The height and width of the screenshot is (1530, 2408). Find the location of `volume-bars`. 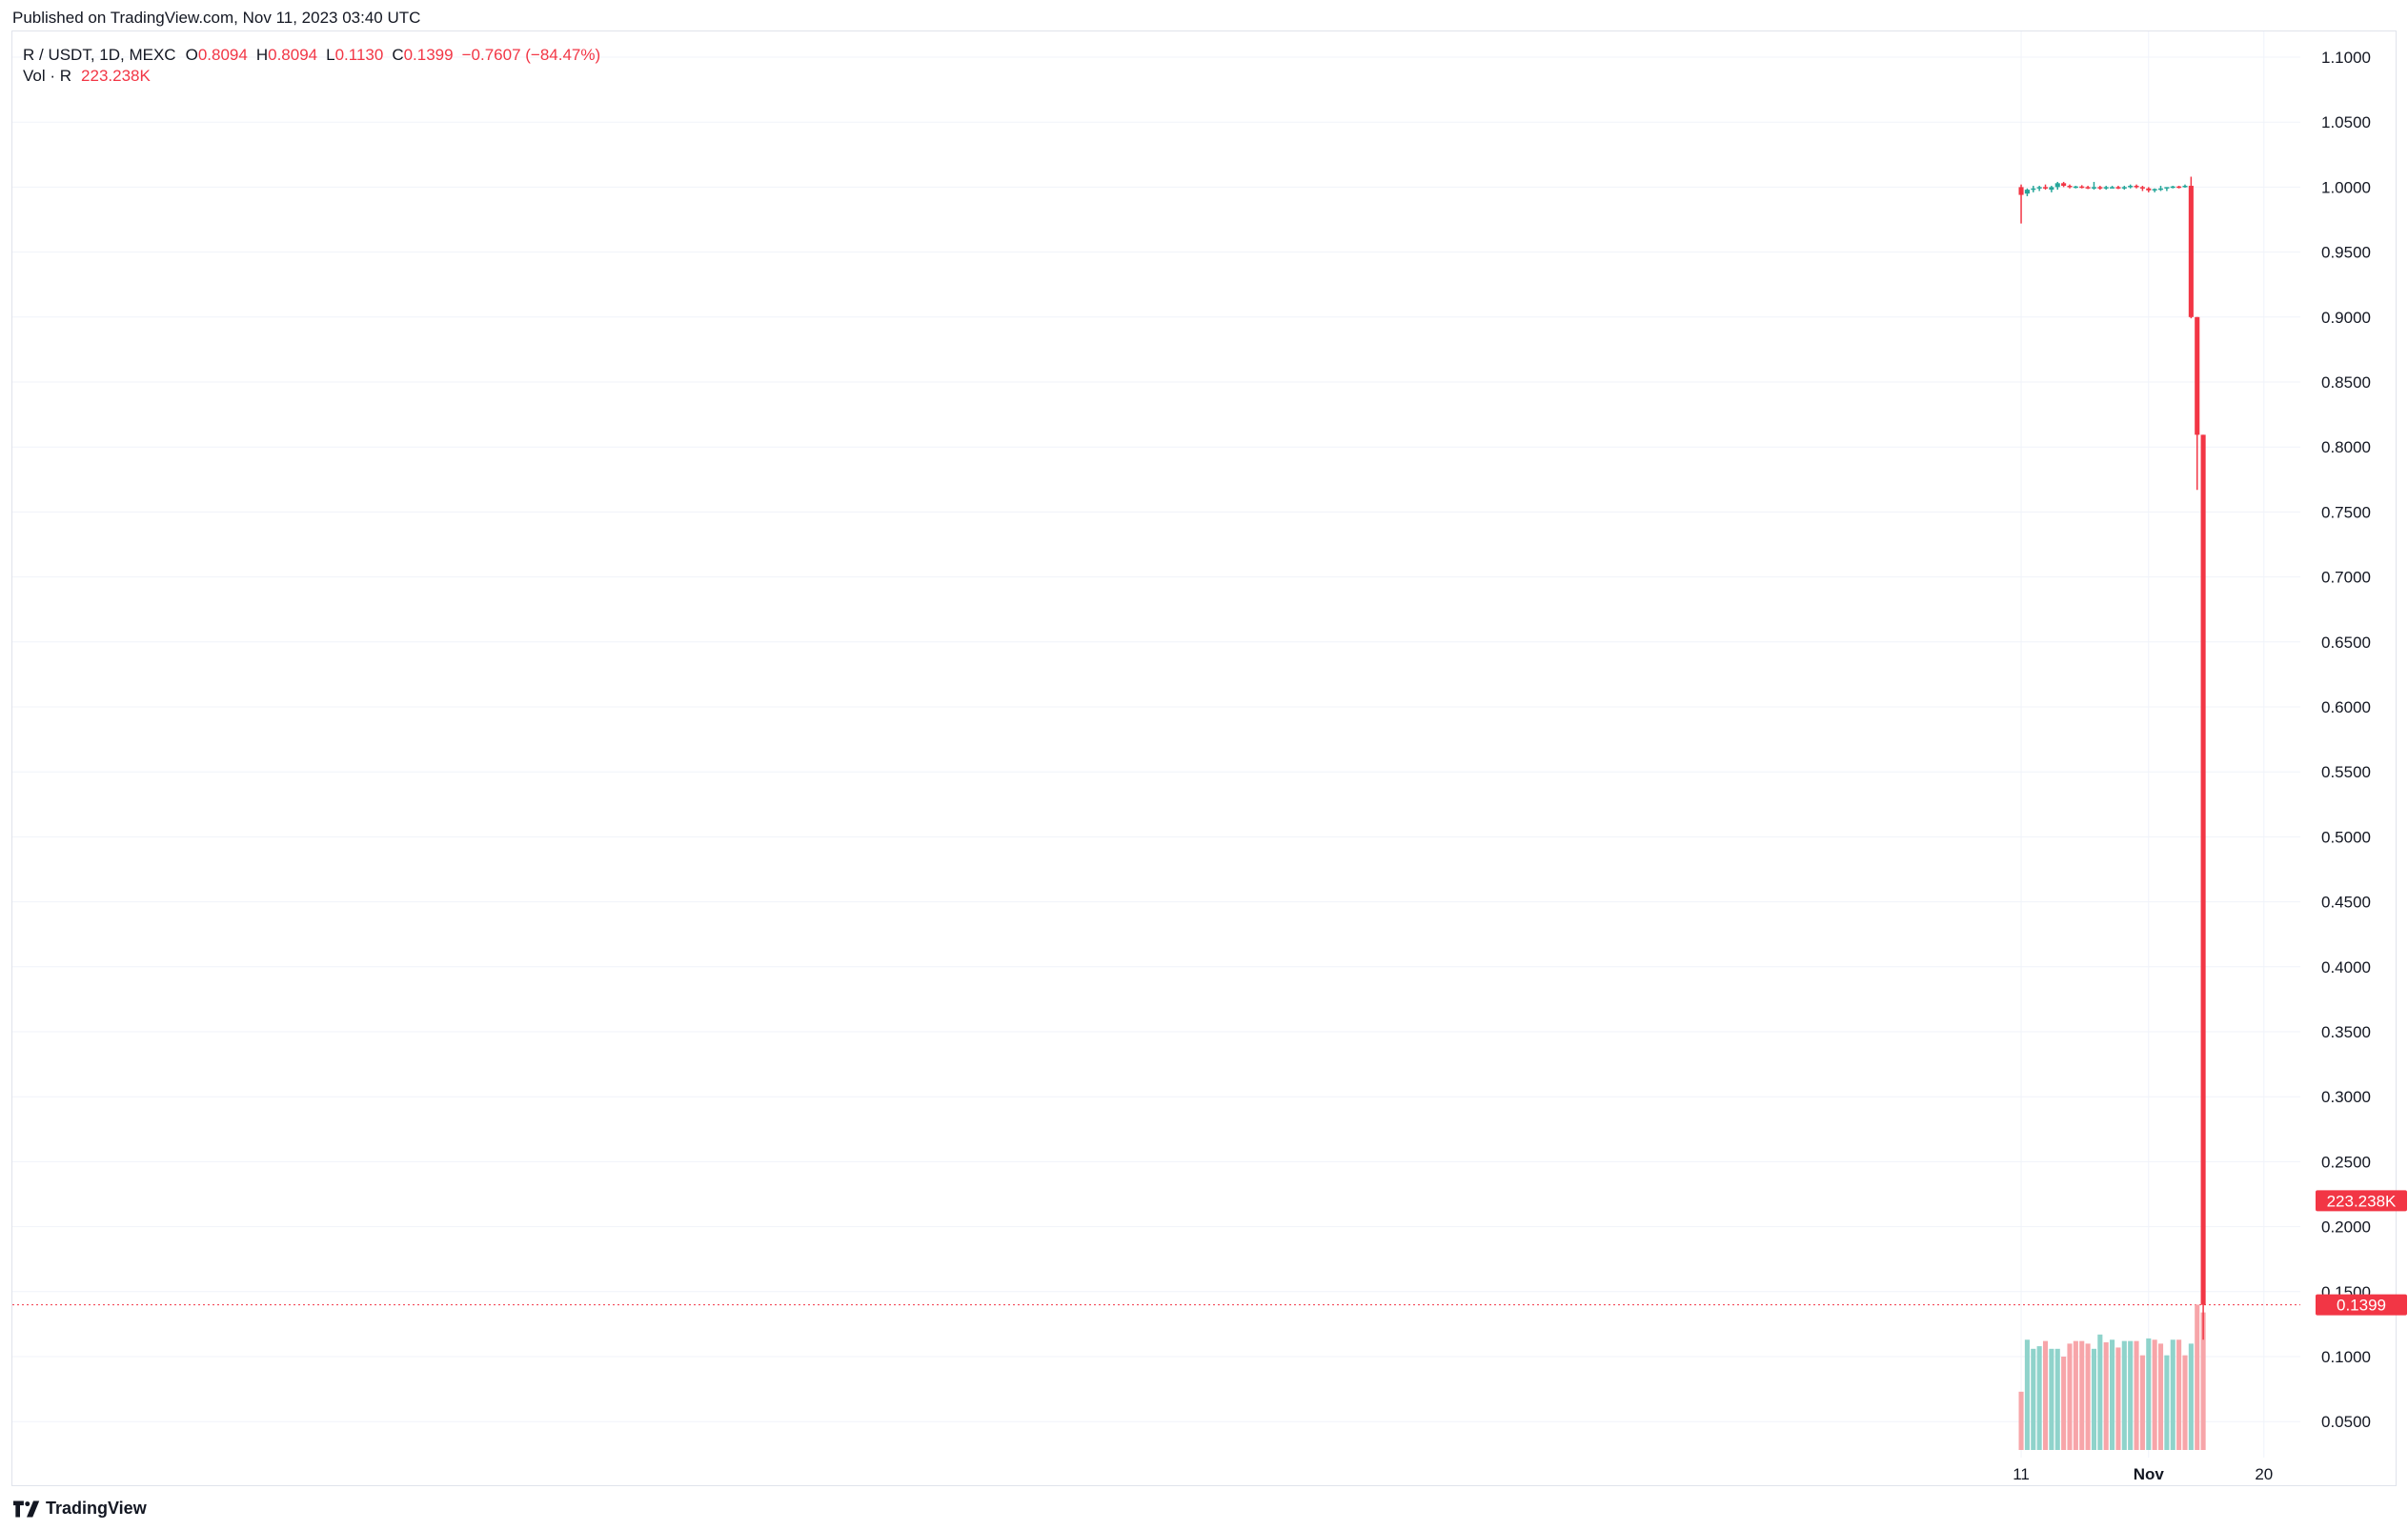

volume-bars is located at coordinates (2112, 1377).